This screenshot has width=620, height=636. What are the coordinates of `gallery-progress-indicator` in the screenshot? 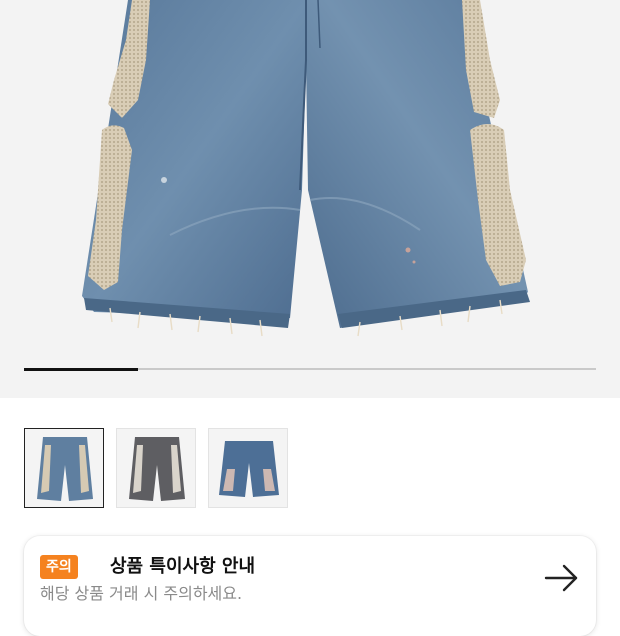 It's located at (81, 369).